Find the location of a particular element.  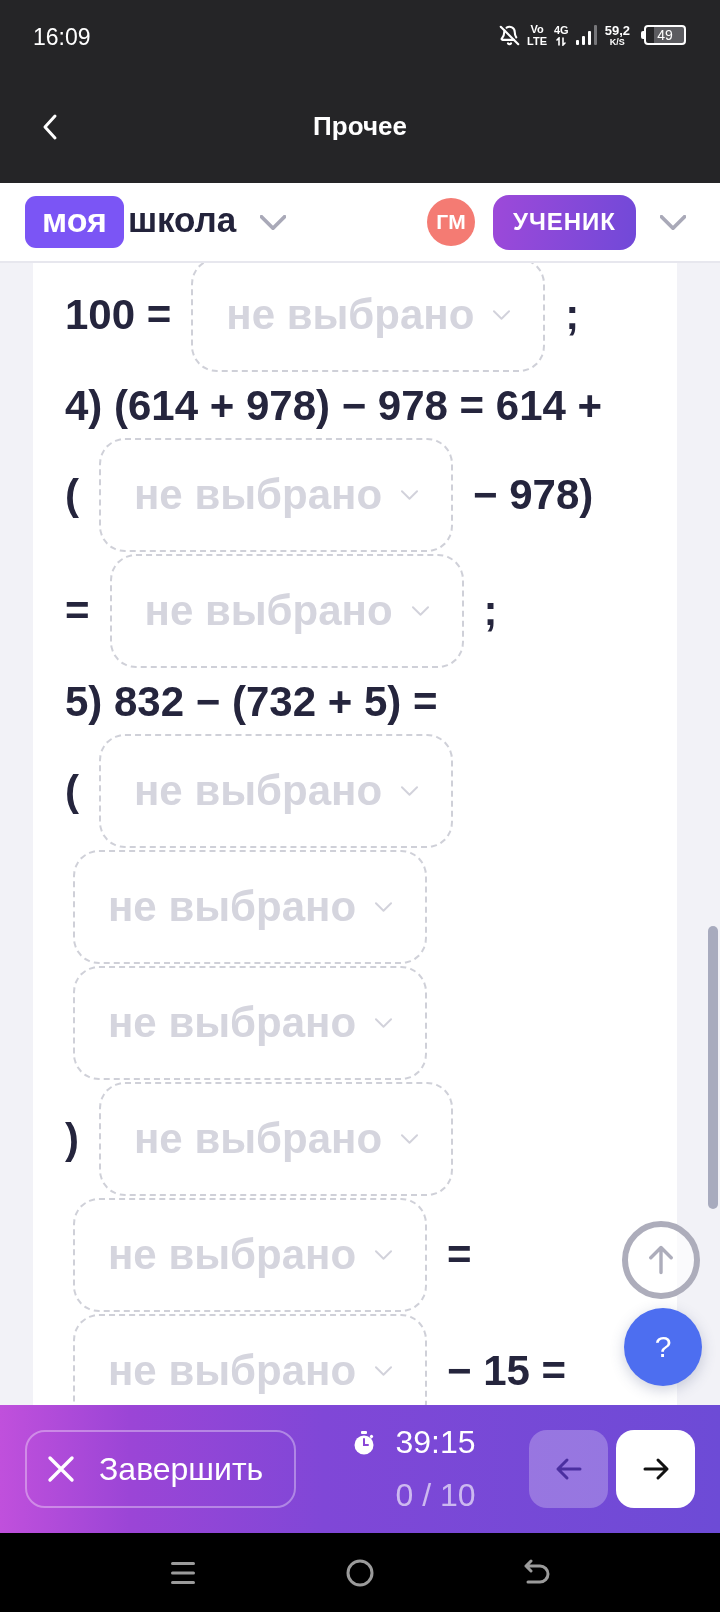

logo-text: школа is located at coordinates (182, 220).